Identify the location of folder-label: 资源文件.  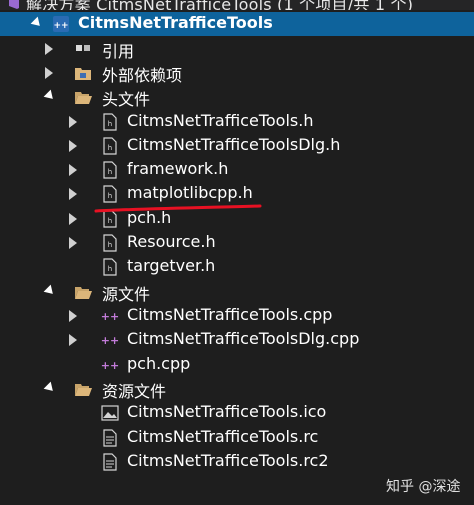
(134, 391).